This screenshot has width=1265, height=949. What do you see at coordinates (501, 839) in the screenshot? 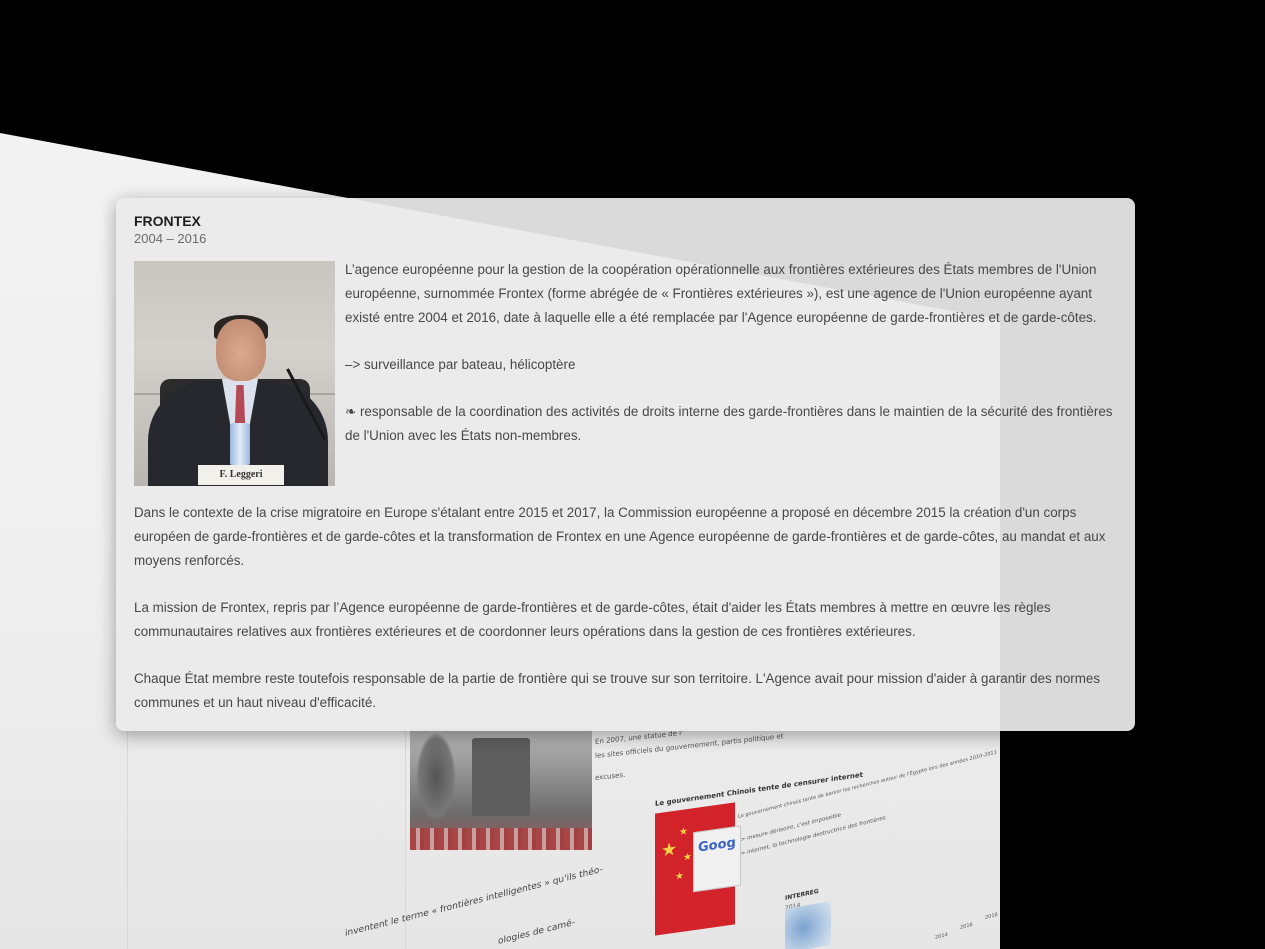
I see `photo-flowers` at bounding box center [501, 839].